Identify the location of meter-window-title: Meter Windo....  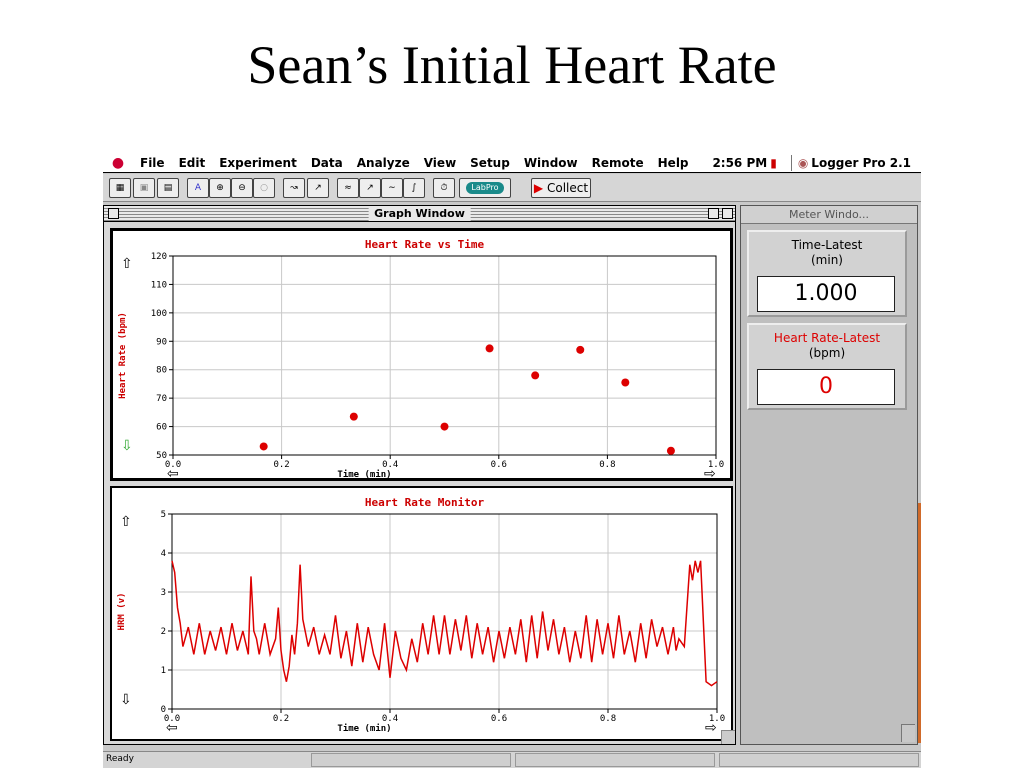
(829, 215).